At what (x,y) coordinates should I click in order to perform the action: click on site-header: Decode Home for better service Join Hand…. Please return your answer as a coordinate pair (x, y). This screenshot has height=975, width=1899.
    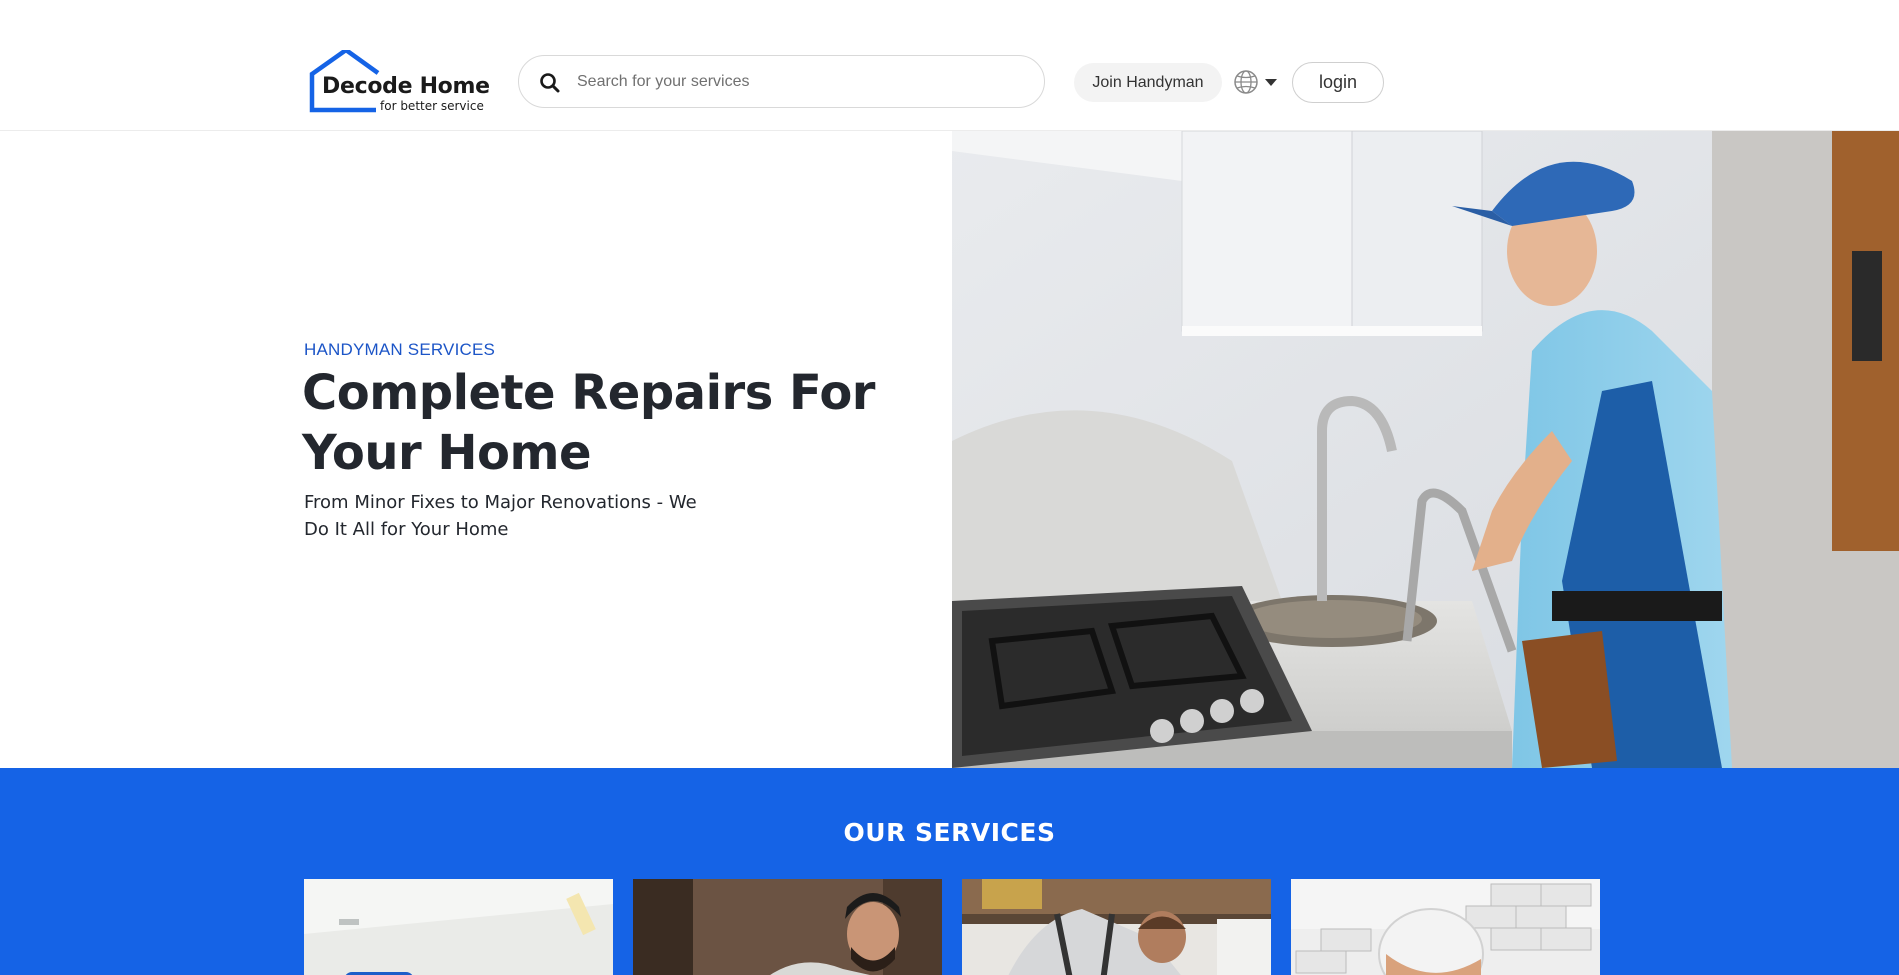
    Looking at the image, I should click on (949, 65).